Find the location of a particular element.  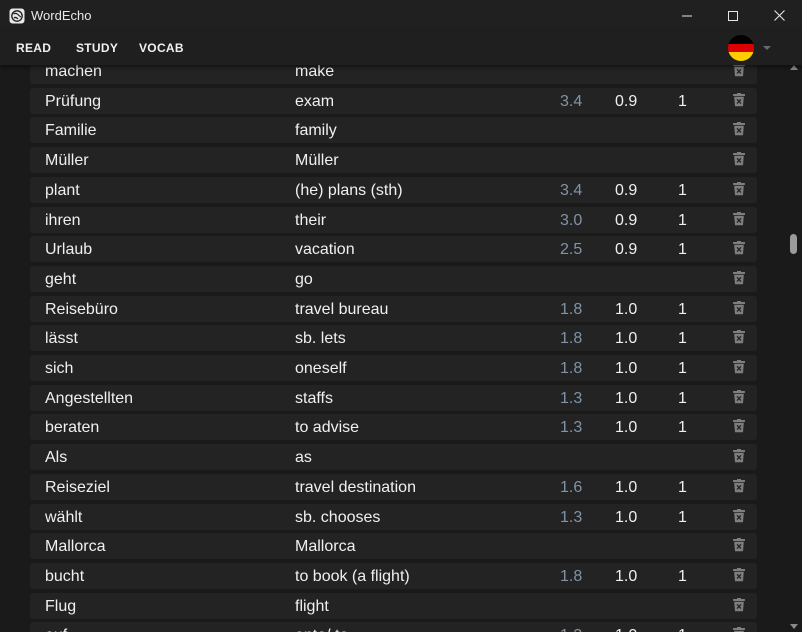

nav-study: STUDY is located at coordinates (97, 48).